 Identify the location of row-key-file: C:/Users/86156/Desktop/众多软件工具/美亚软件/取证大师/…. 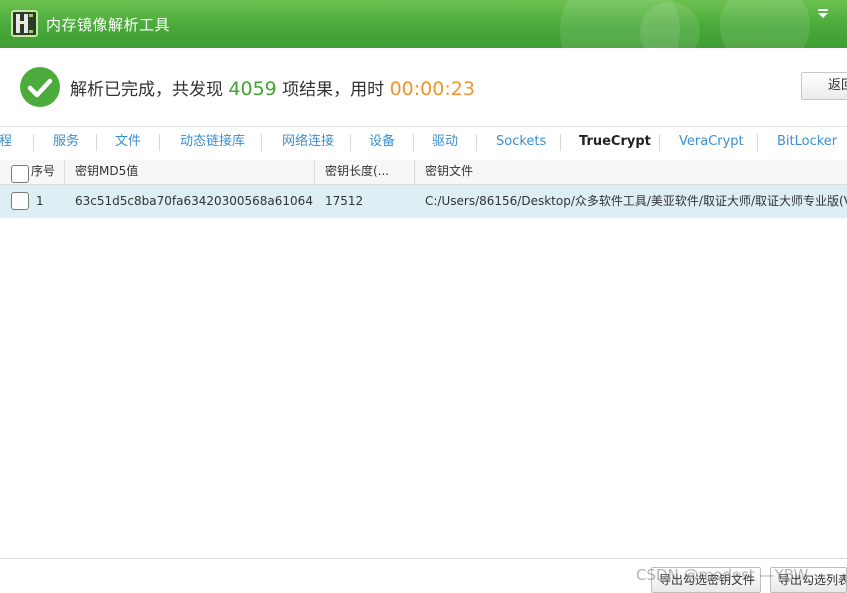
(636, 201).